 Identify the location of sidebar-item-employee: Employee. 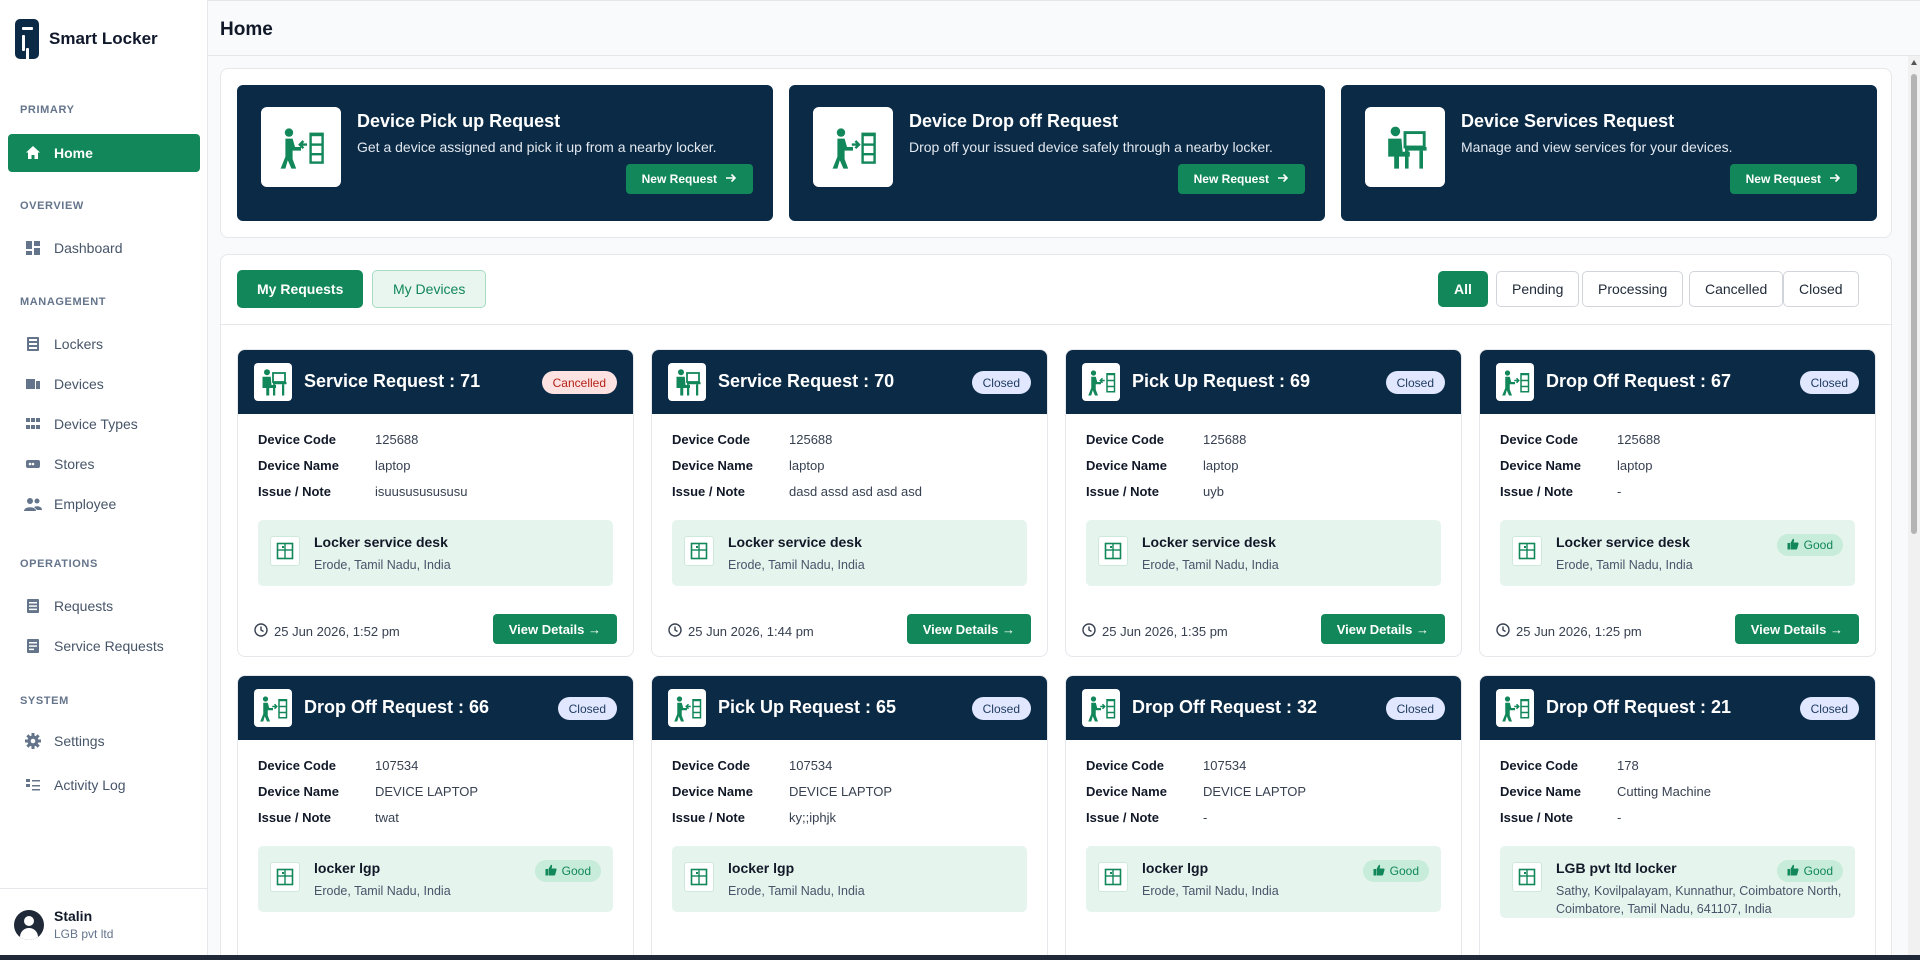
(104, 504).